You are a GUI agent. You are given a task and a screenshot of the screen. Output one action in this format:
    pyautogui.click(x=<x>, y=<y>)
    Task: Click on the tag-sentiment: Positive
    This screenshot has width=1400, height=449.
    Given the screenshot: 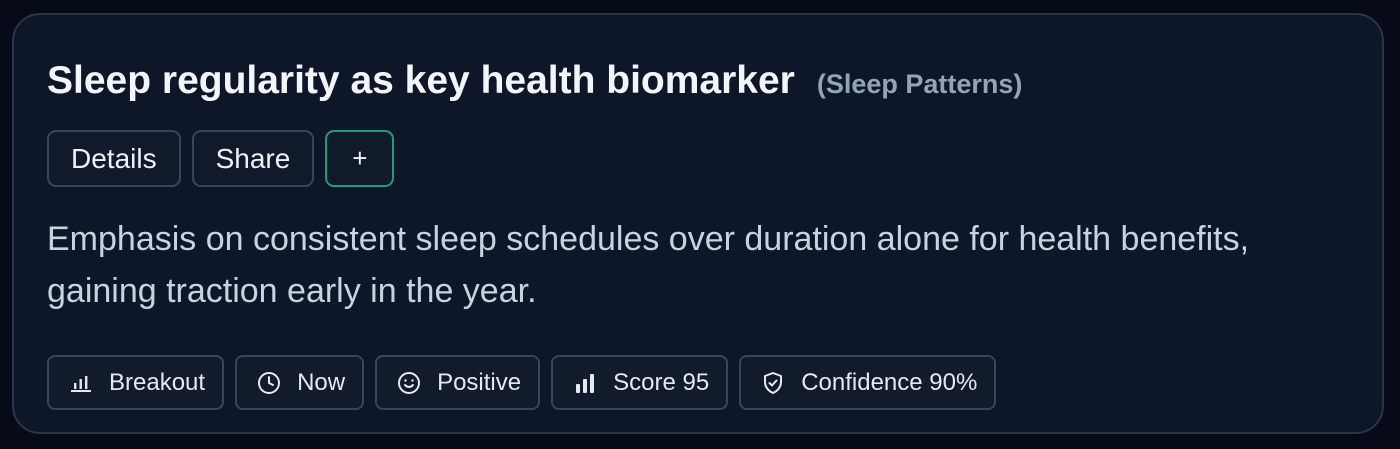 What is the action you would take?
    pyautogui.click(x=458, y=382)
    